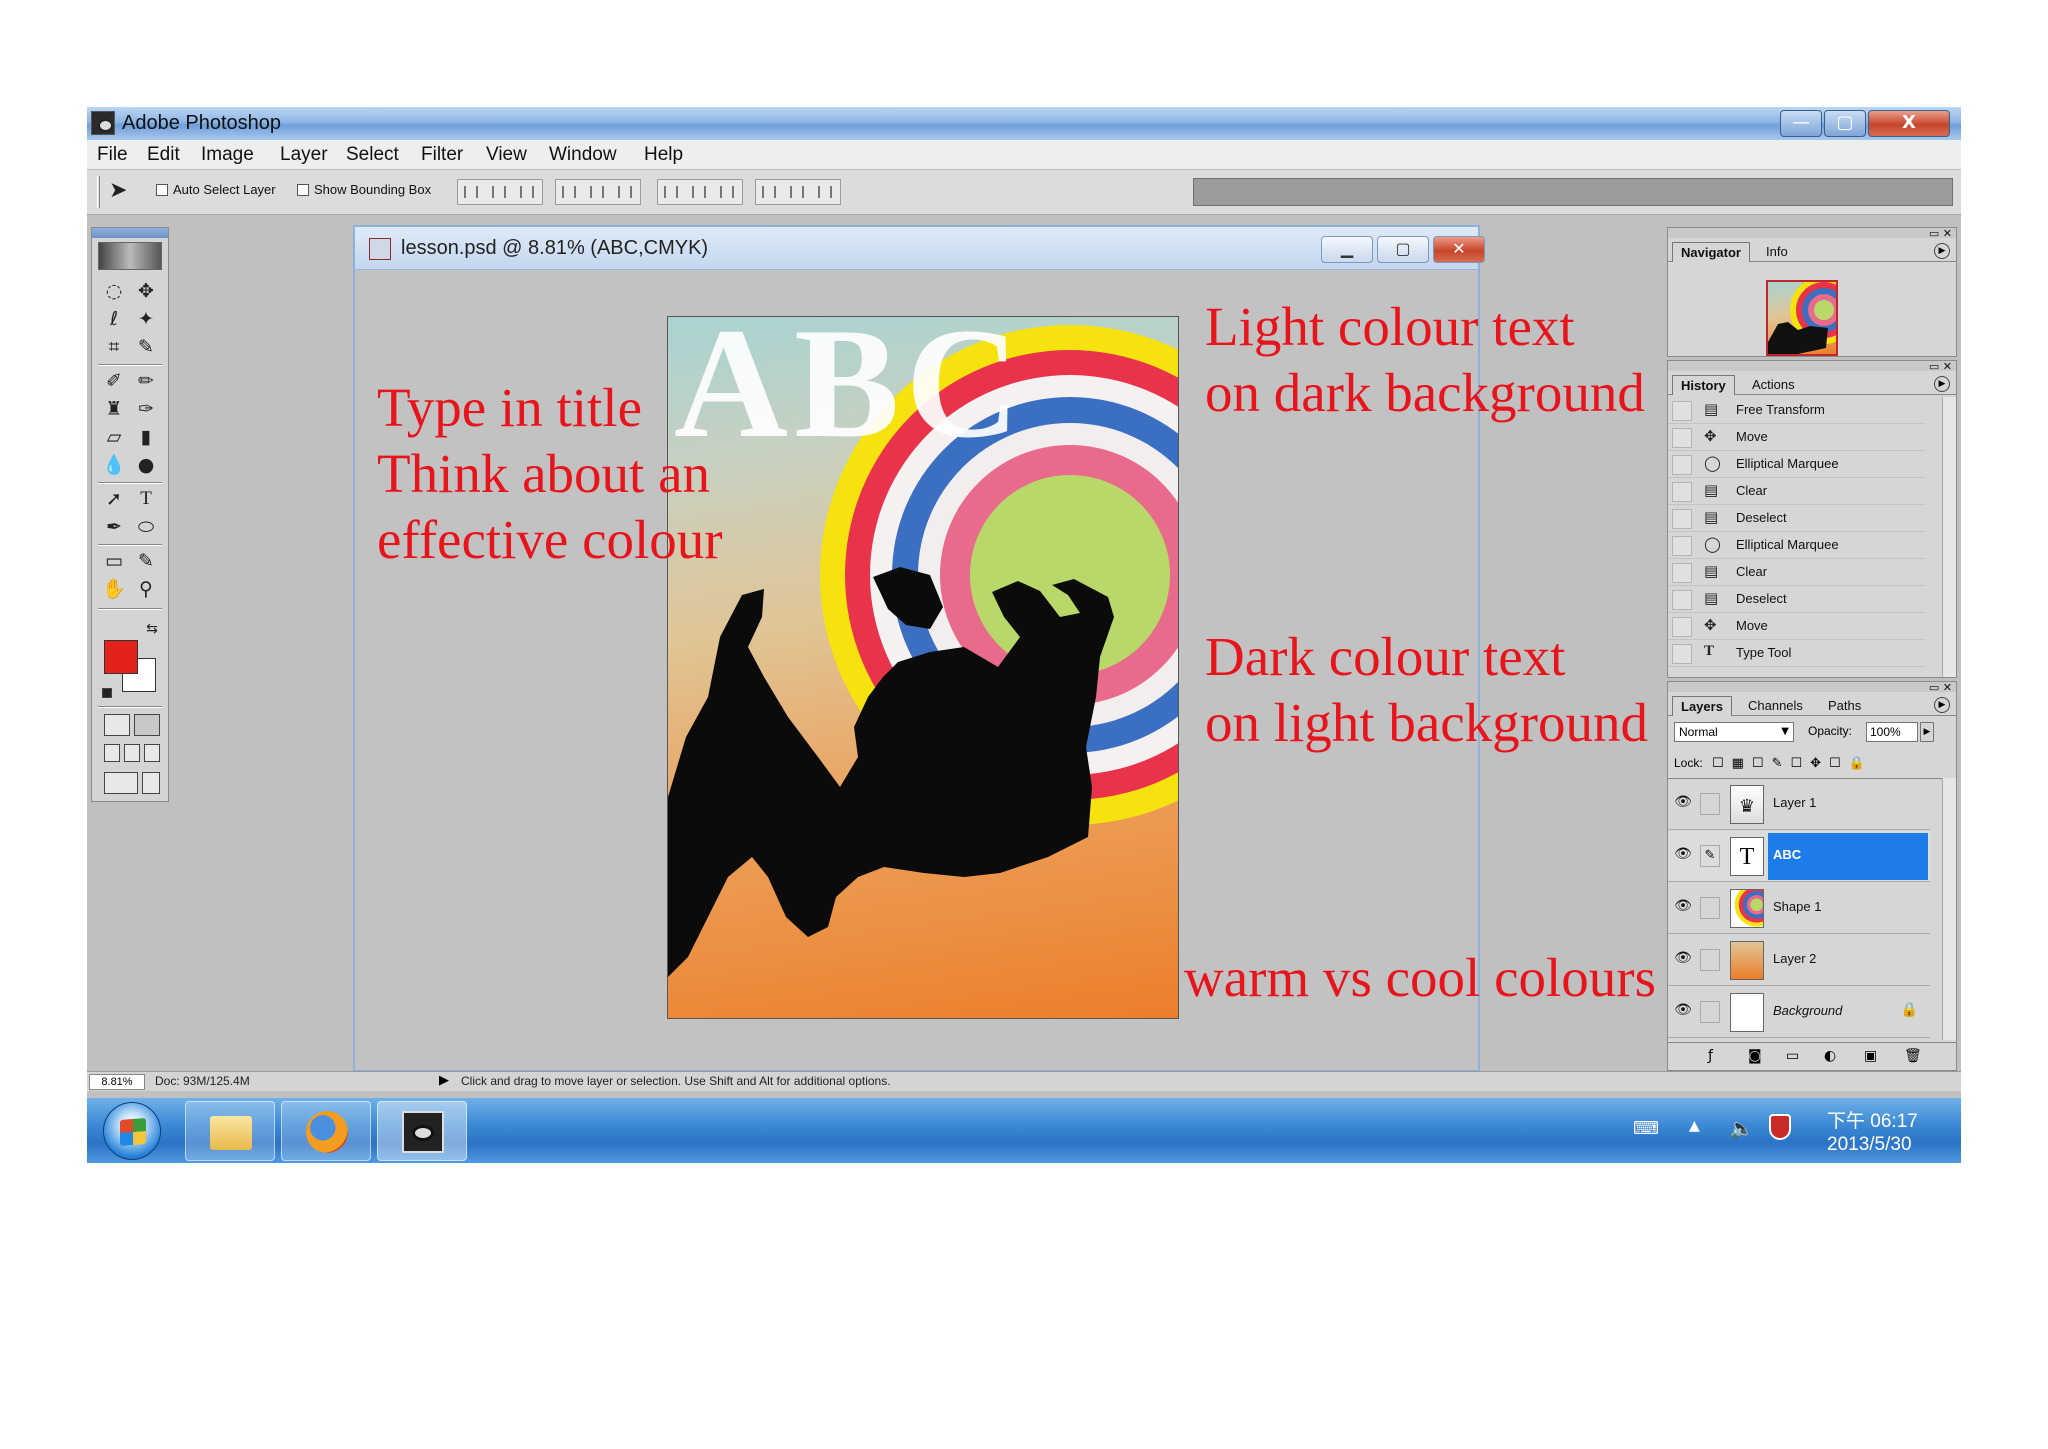 The width and height of the screenshot is (2048, 1449). I want to click on align-horizontal-group, so click(598, 192).